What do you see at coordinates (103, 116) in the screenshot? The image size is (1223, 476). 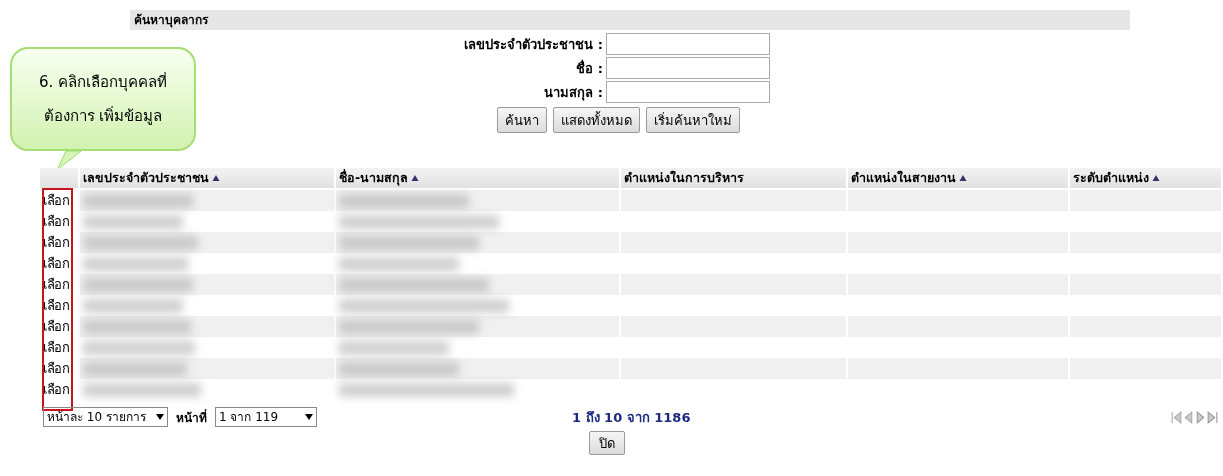 I see `callout-text: ต้องการ เพิ่มข้อมูล` at bounding box center [103, 116].